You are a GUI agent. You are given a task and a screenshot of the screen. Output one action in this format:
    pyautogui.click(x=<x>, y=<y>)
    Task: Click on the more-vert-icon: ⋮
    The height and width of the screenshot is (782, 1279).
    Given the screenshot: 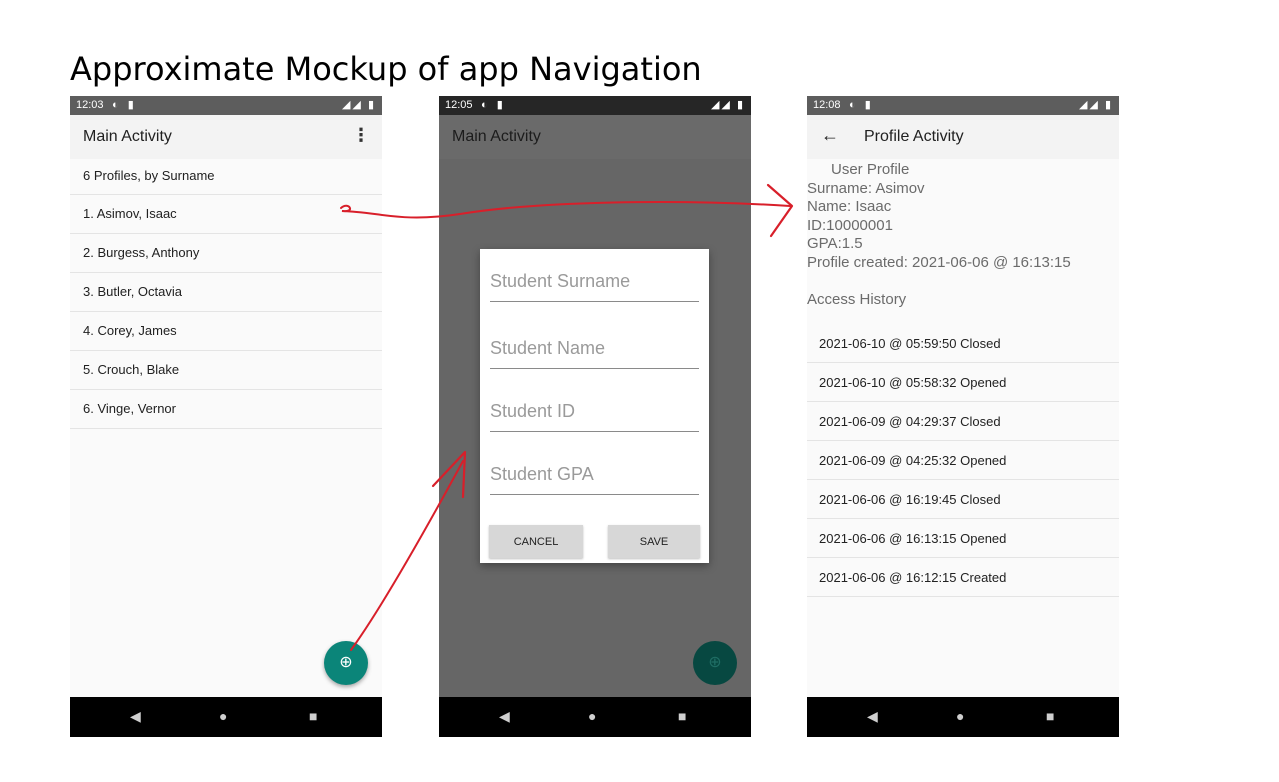 What is the action you would take?
    pyautogui.click(x=361, y=135)
    